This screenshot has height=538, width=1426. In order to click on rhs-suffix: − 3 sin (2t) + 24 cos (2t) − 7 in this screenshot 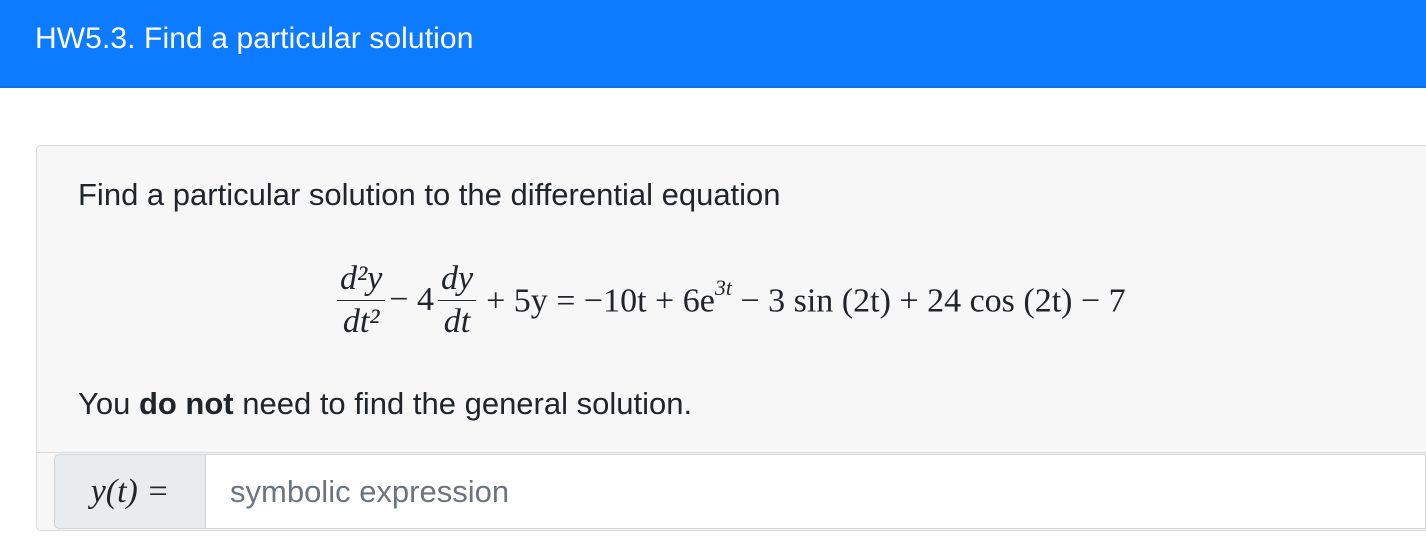, I will do `click(933, 301)`.